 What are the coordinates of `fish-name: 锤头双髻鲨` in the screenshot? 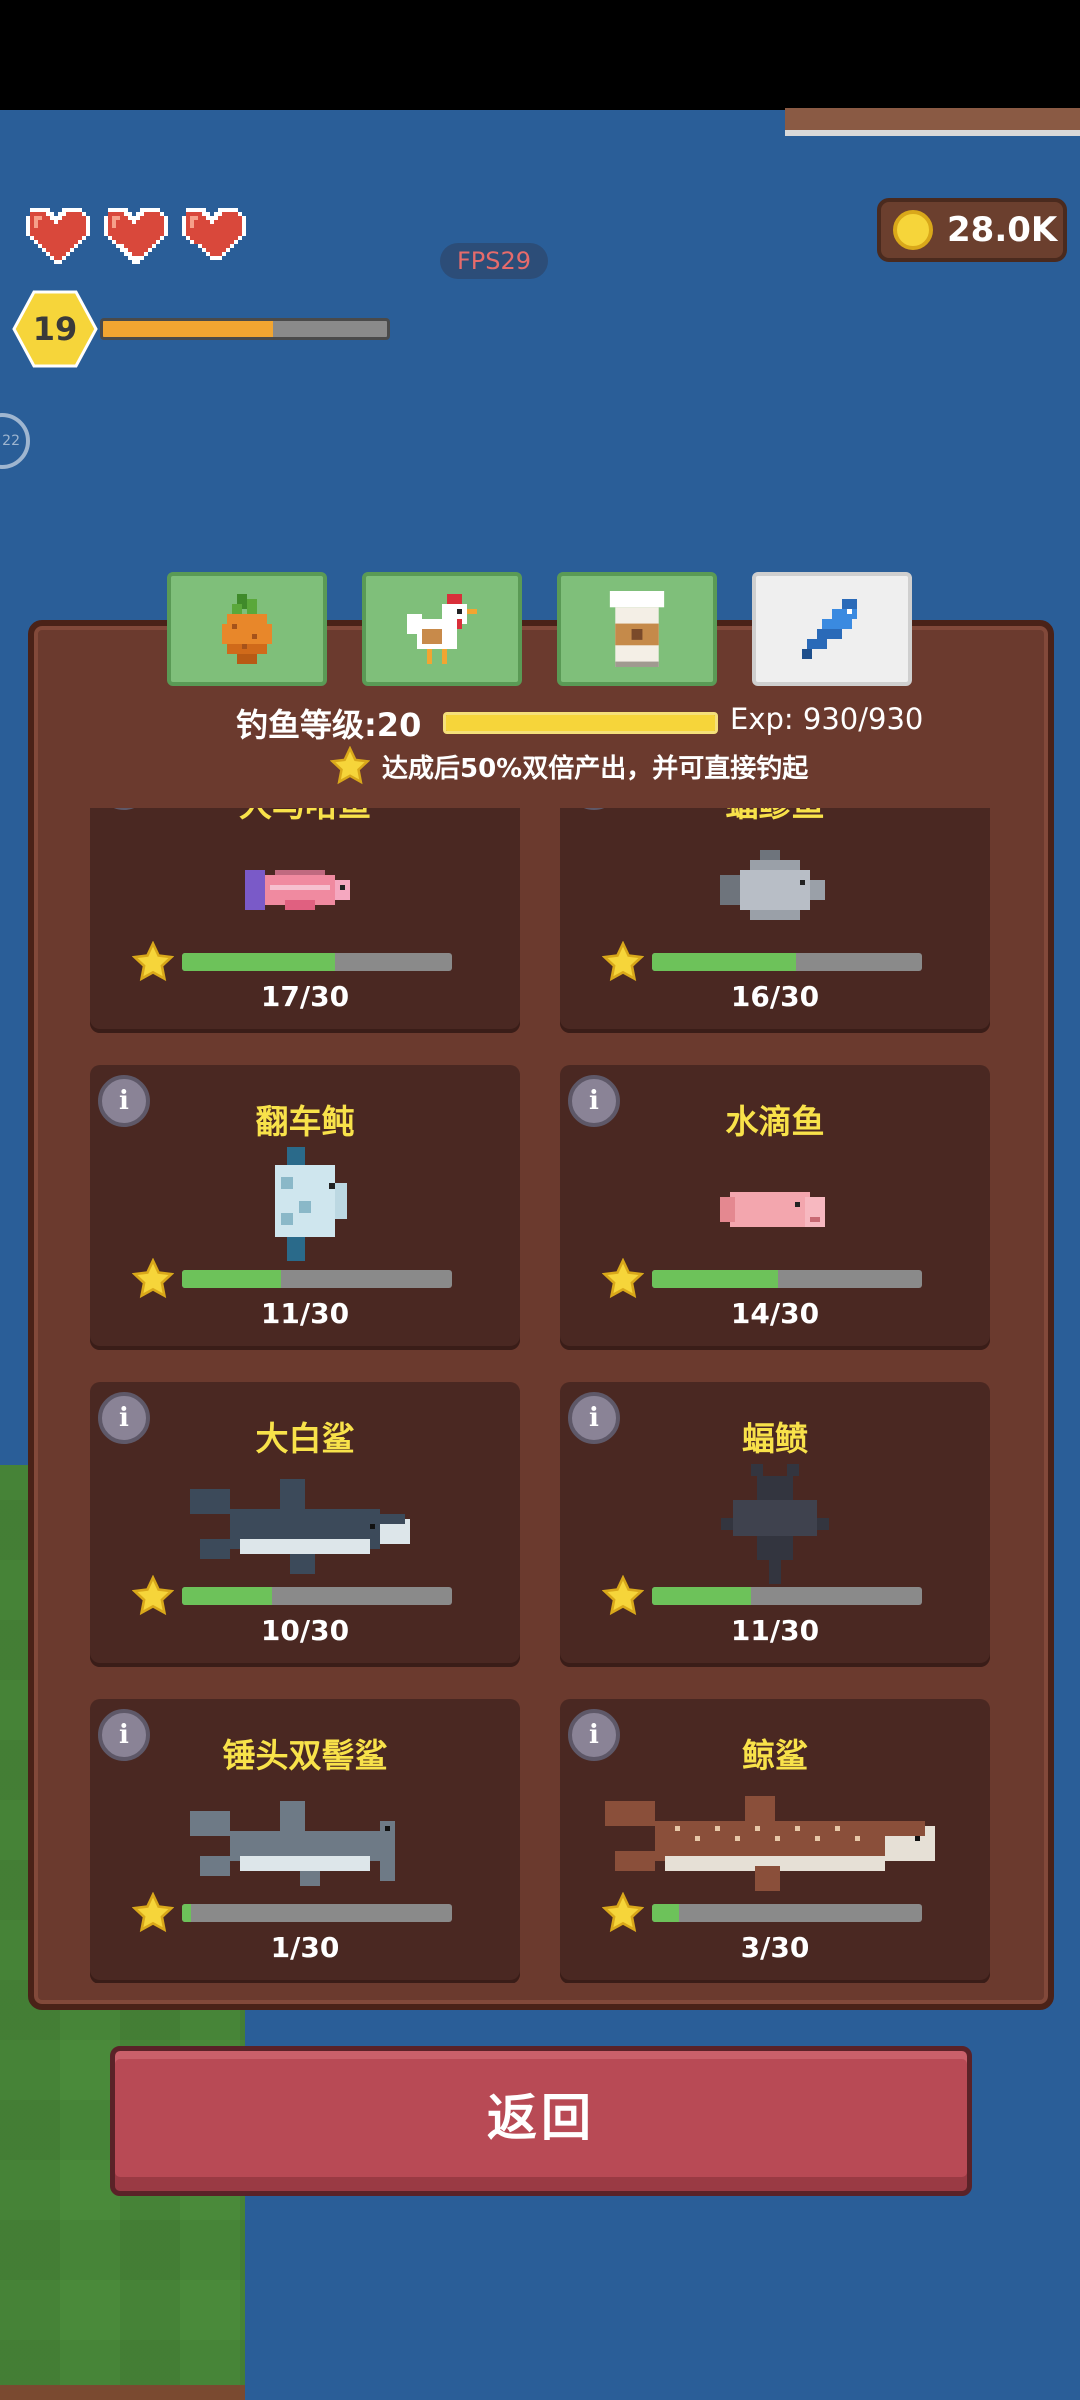 It's located at (305, 1755).